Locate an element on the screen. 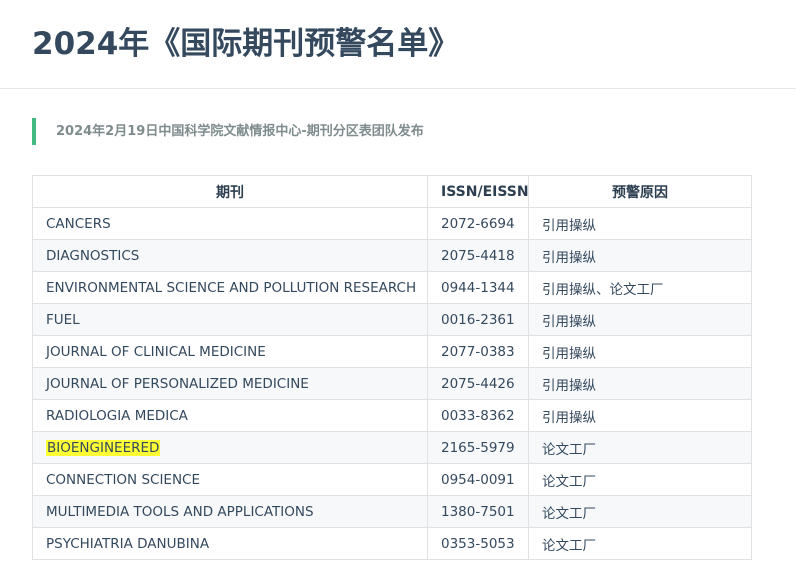 The image size is (796, 573). journal-name: JOURNAL OF PERSONALIZED MEDICINE is located at coordinates (177, 383).